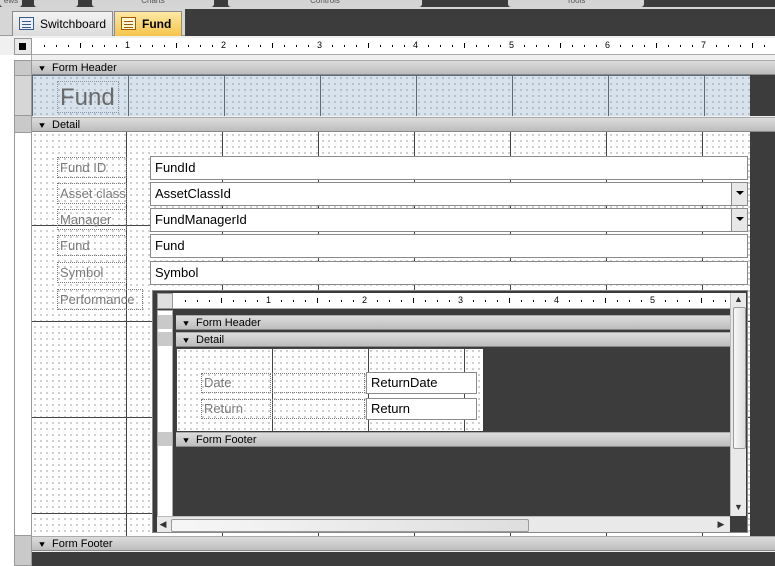 This screenshot has width=775, height=566. Describe the element at coordinates (453, 439) in the screenshot. I see `subform-form-footer-bar: ⯆ Form Footer` at that location.